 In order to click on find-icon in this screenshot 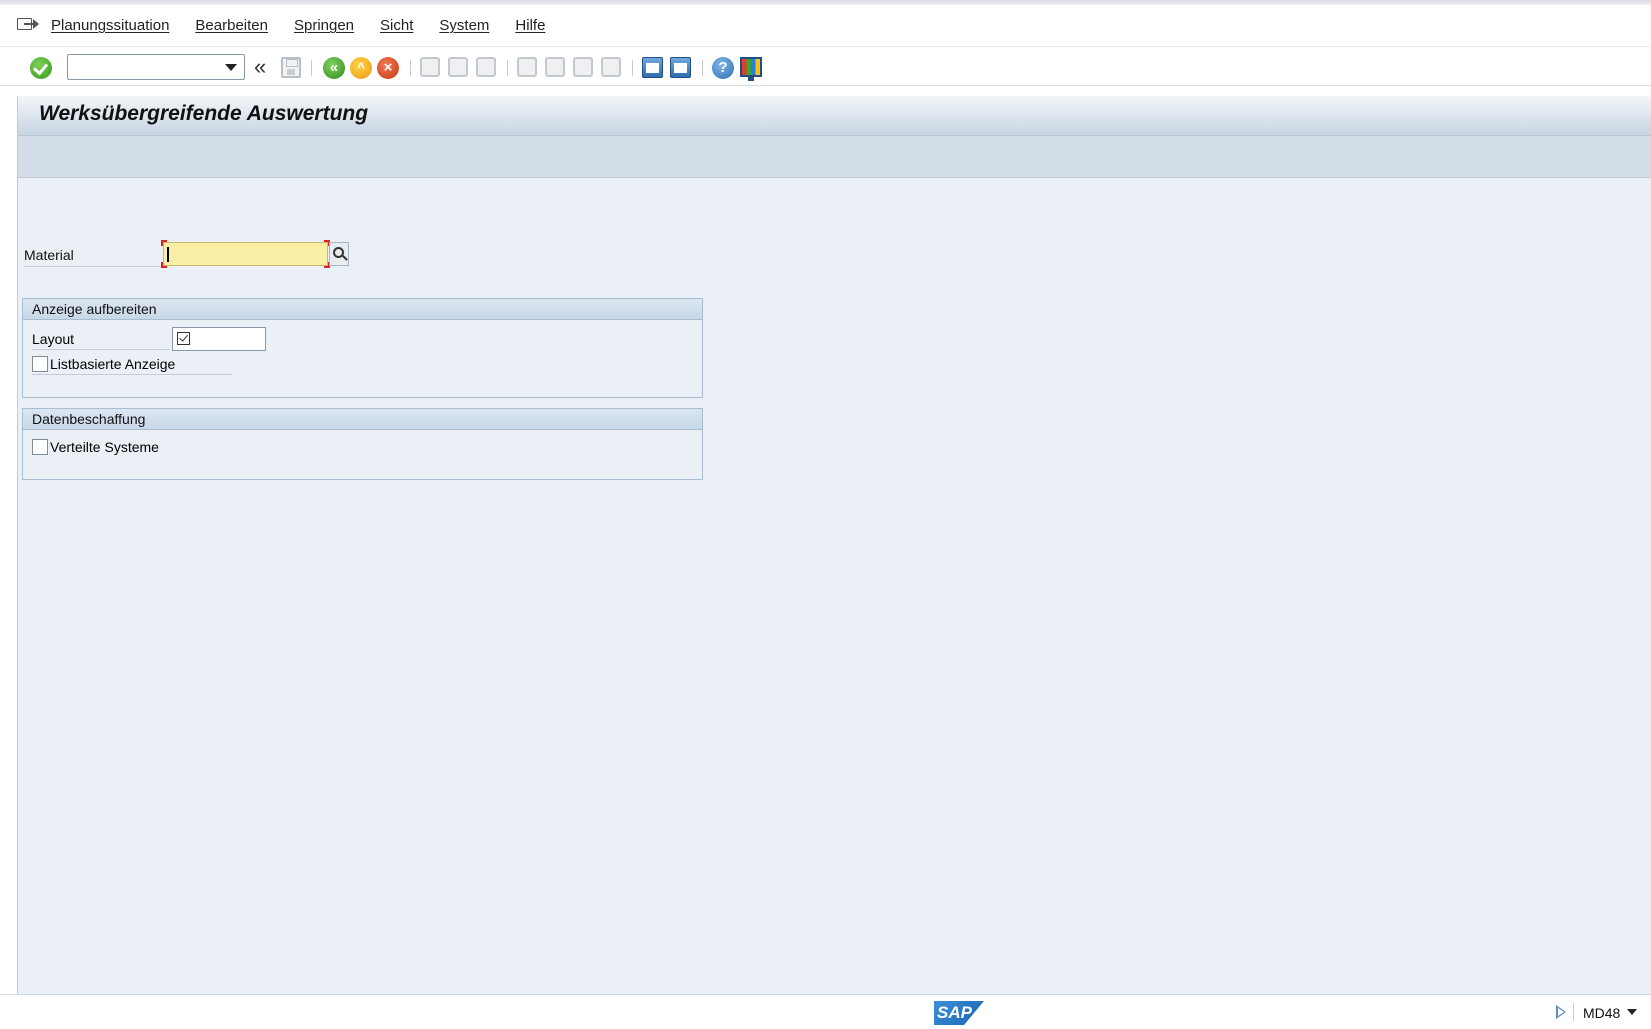, I will do `click(458, 67)`.